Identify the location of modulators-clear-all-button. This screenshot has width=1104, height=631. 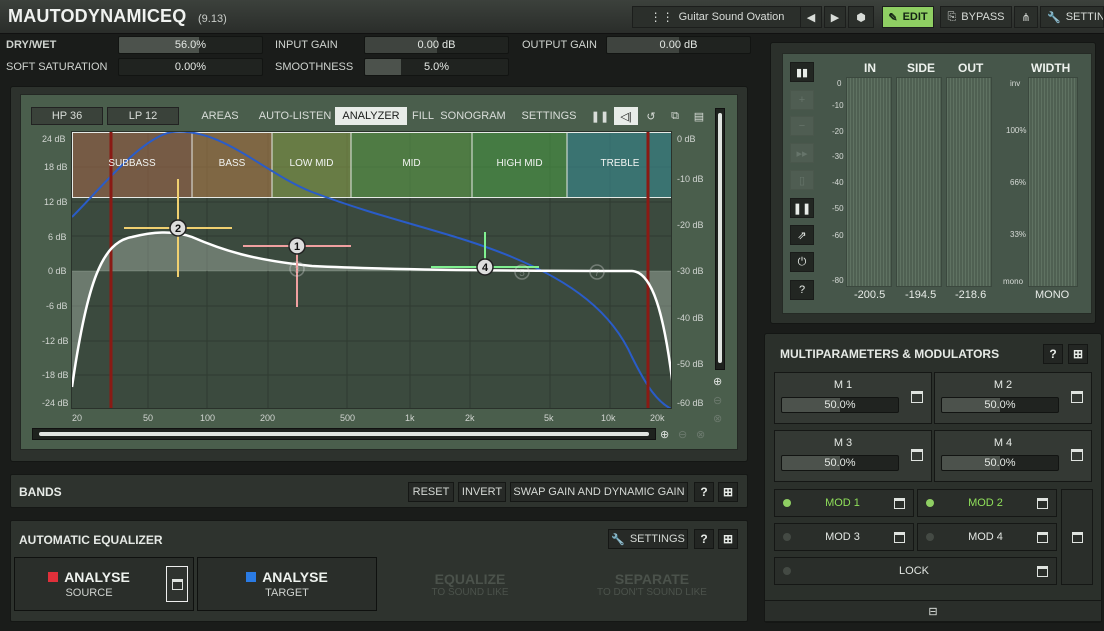
(1077, 537).